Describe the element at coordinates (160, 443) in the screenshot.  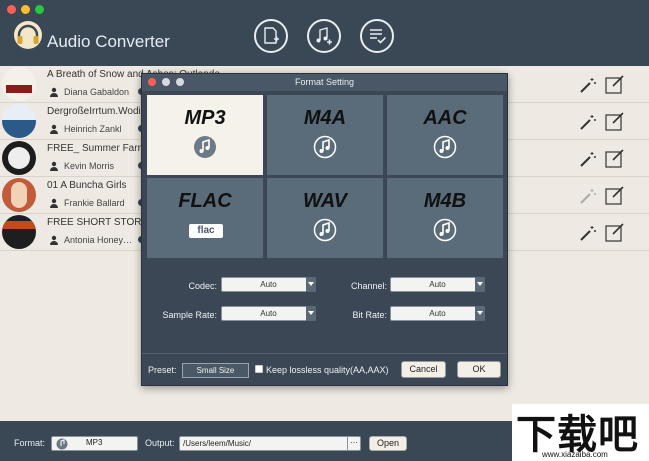
I see `output-label: Output:` at that location.